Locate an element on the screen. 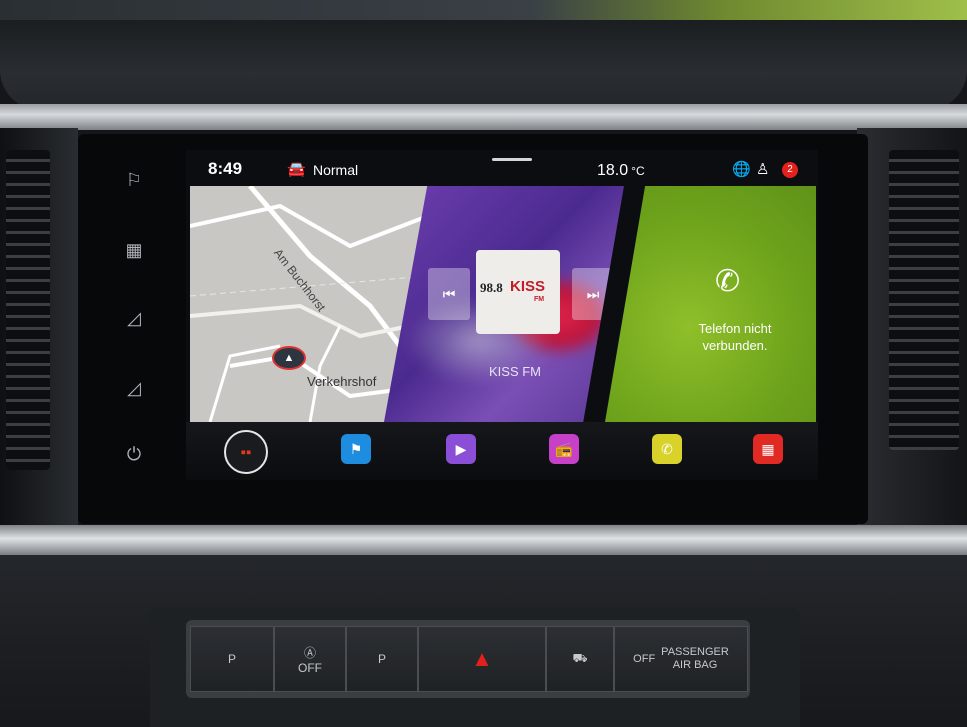 The image size is (967, 727). phone-tile: ✆ Telefon nicht verbunden. is located at coordinates (710, 304).